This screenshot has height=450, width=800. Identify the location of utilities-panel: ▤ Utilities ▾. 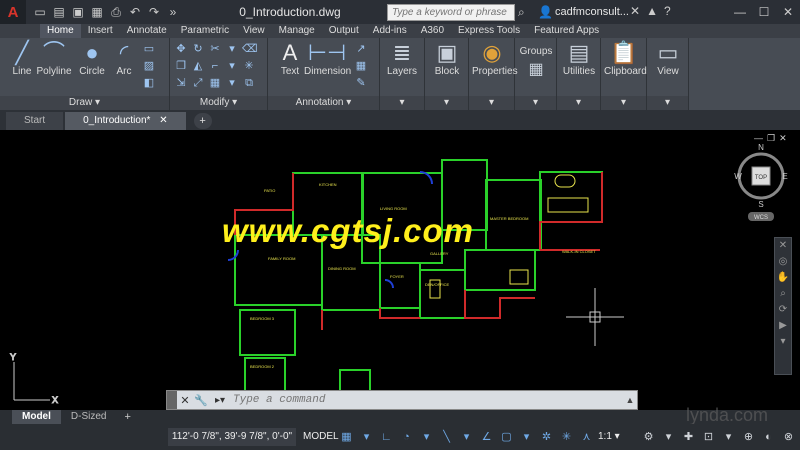
(579, 74).